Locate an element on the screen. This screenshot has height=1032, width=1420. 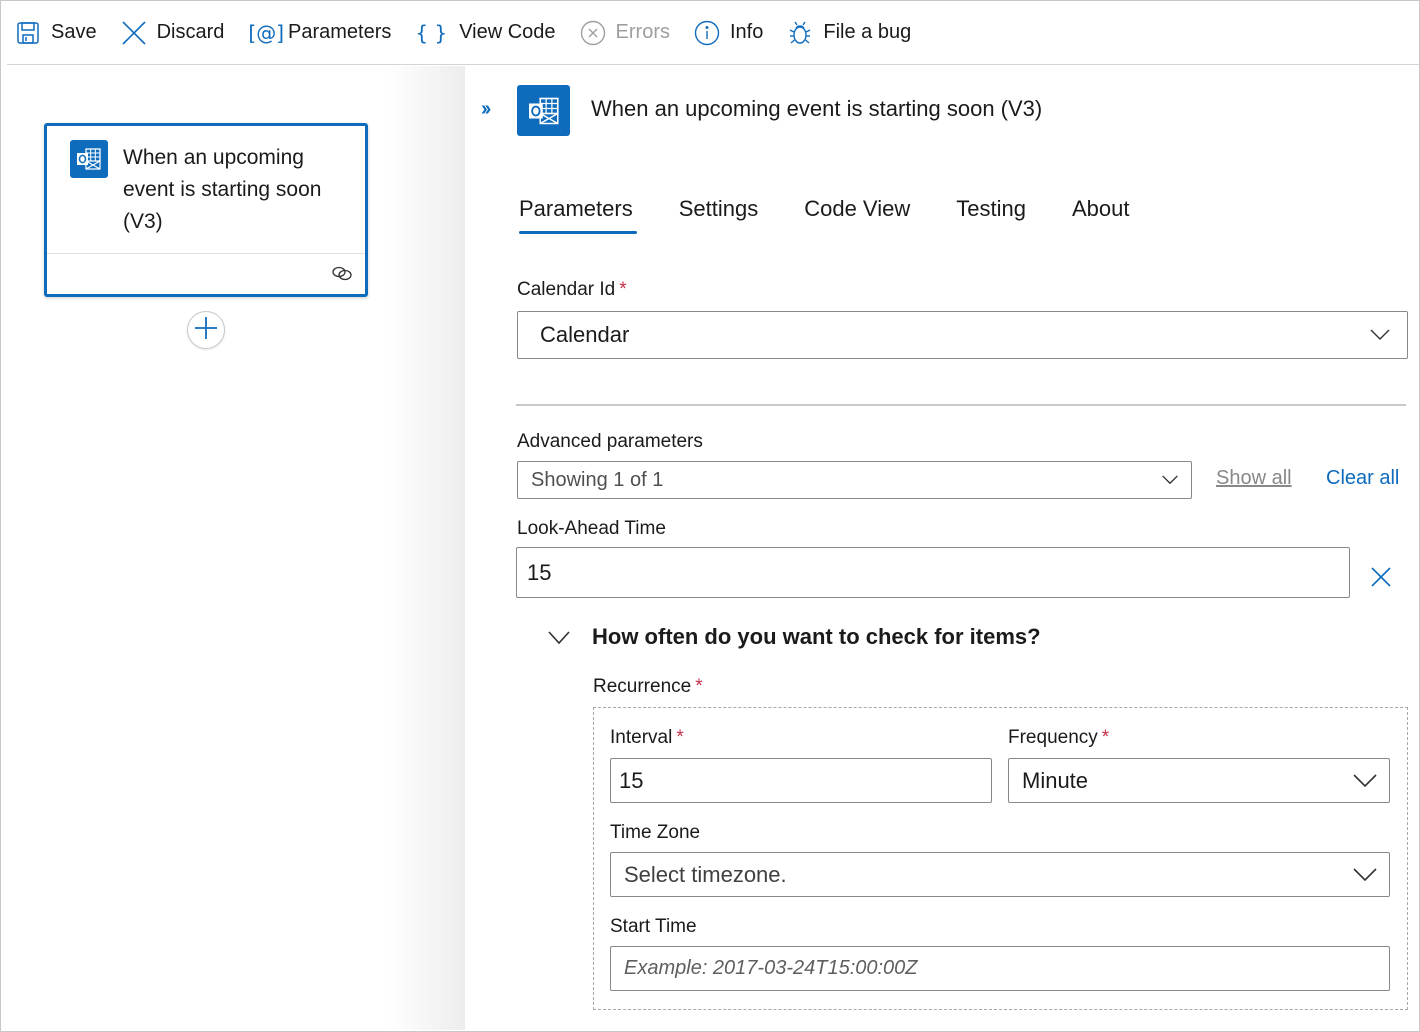
section-divider is located at coordinates (961, 405).